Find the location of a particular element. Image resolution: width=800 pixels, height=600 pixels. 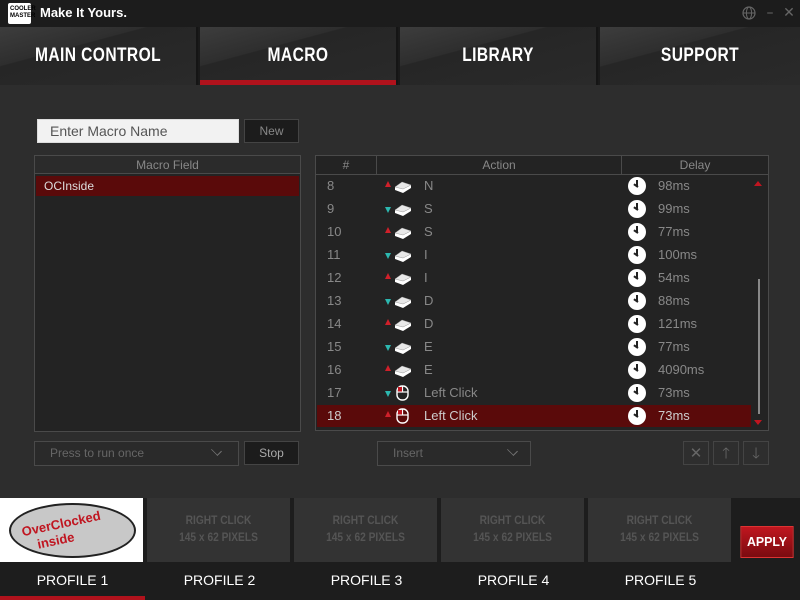

macro-name-input: Enter Macro Name is located at coordinates (138, 131).